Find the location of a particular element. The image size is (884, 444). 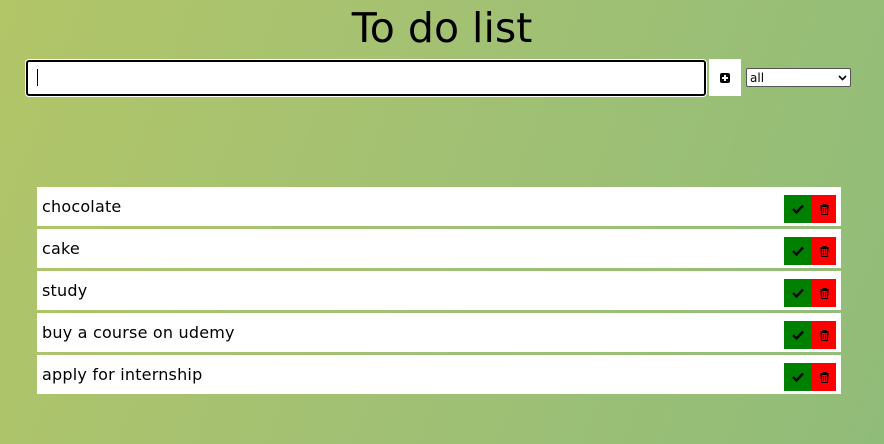

filter-select: all is located at coordinates (798, 77).